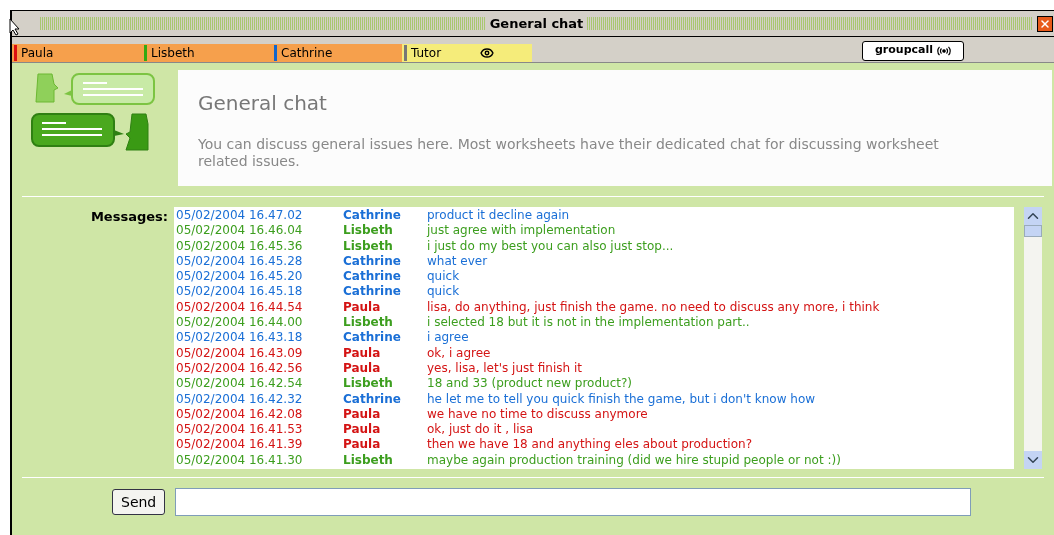  I want to click on message-time: 05/02/2004 16.44.54, so click(240, 307).